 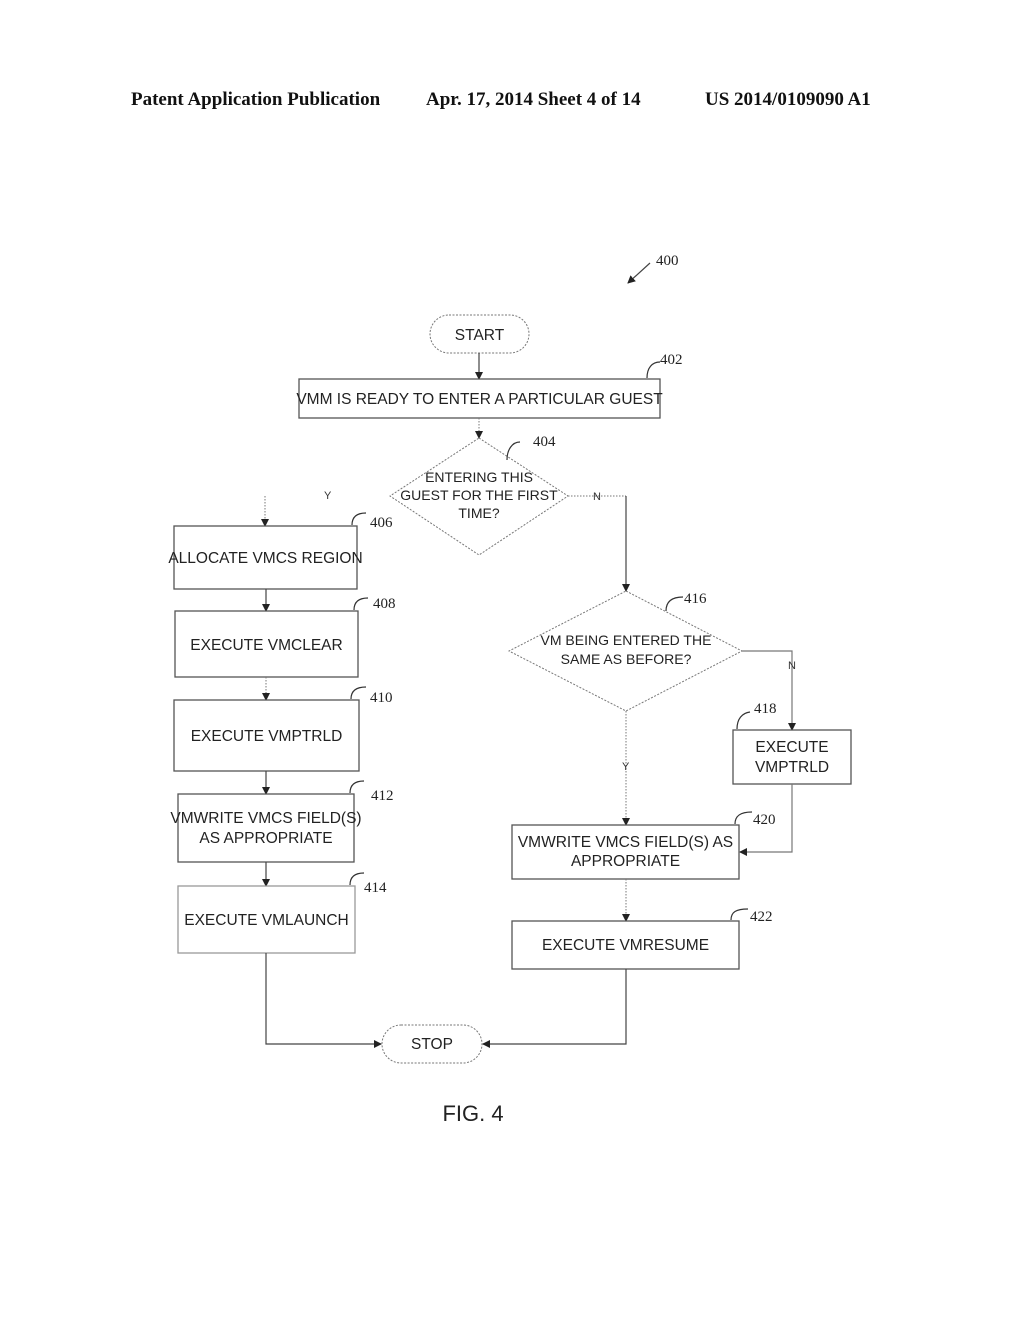 What do you see at coordinates (375, 888) in the screenshot?
I see `ref-414: 414` at bounding box center [375, 888].